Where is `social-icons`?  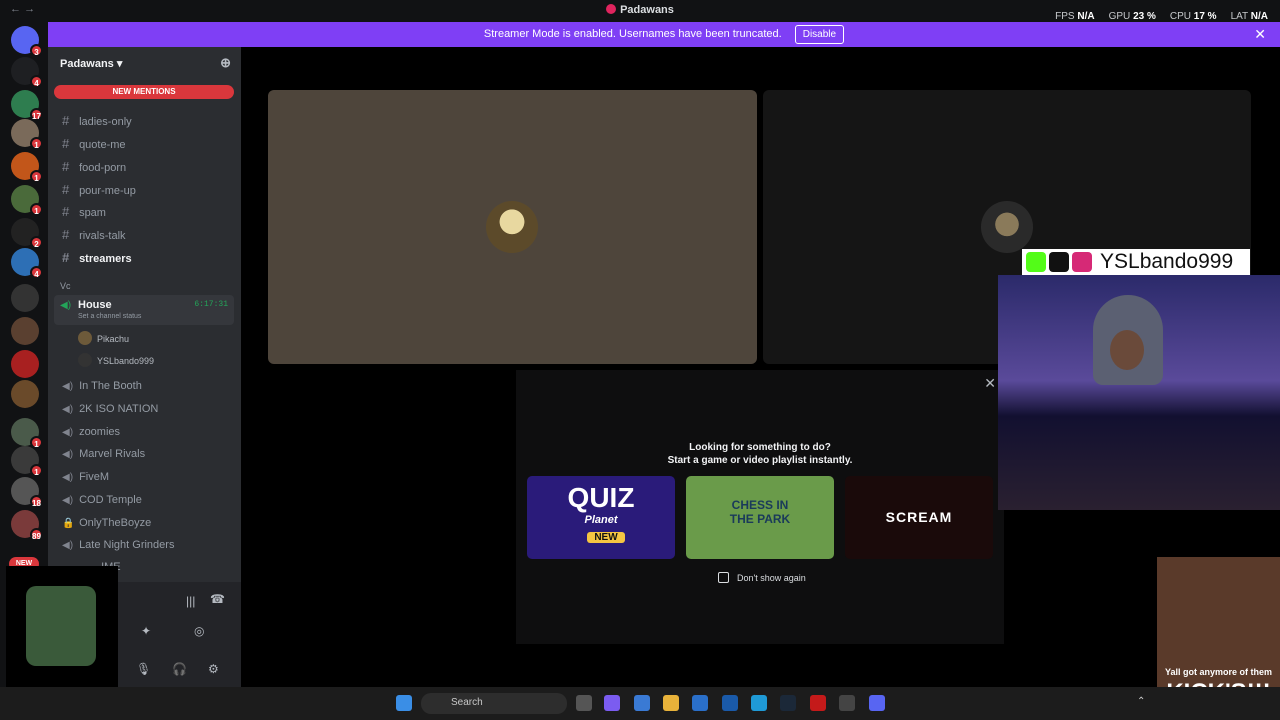 social-icons is located at coordinates (1059, 262).